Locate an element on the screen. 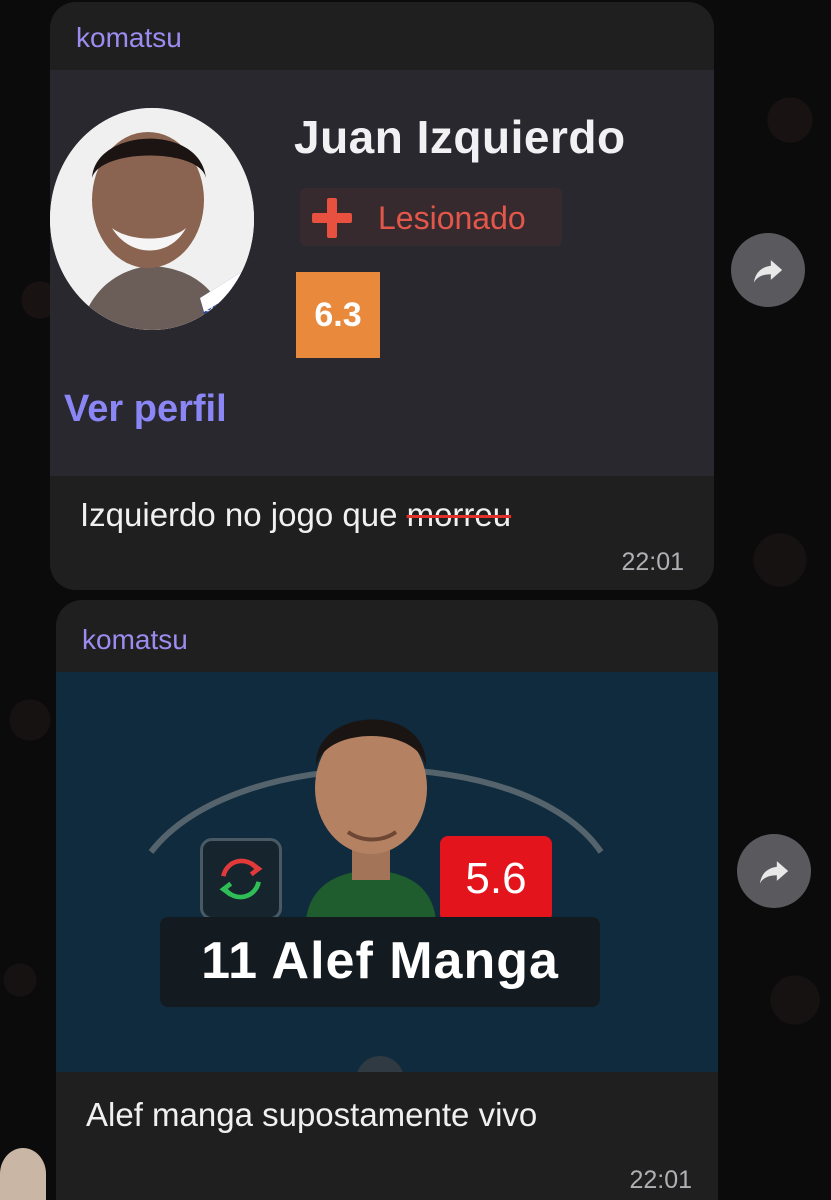  message-text: Izquierdo no jogo que morreu is located at coordinates (295, 515).